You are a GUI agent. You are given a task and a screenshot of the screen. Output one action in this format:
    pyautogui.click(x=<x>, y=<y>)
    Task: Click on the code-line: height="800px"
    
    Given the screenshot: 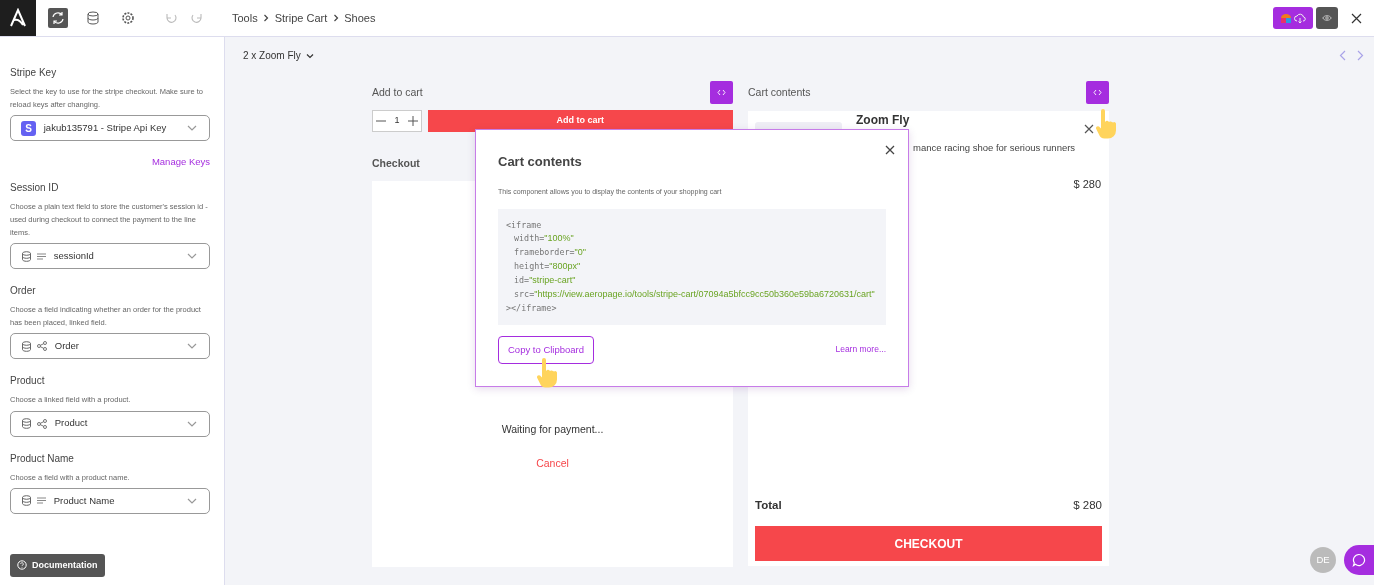 What is the action you would take?
    pyautogui.click(x=547, y=266)
    